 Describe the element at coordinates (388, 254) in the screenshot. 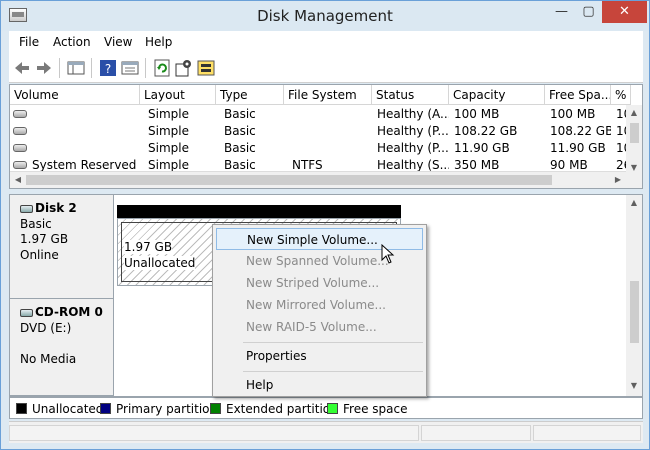

I see `mouse-pointer-icon` at that location.